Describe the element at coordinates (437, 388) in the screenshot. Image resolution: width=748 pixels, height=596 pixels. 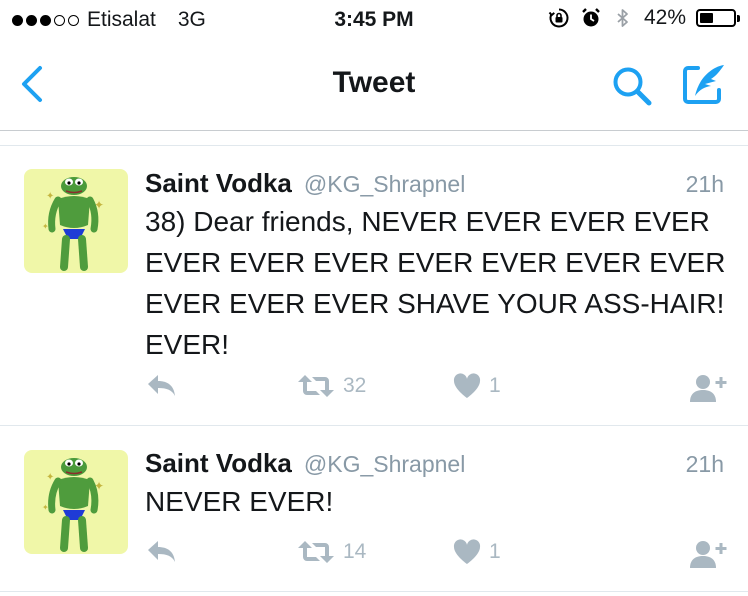
I see `tweet-actions: 32 1` at that location.